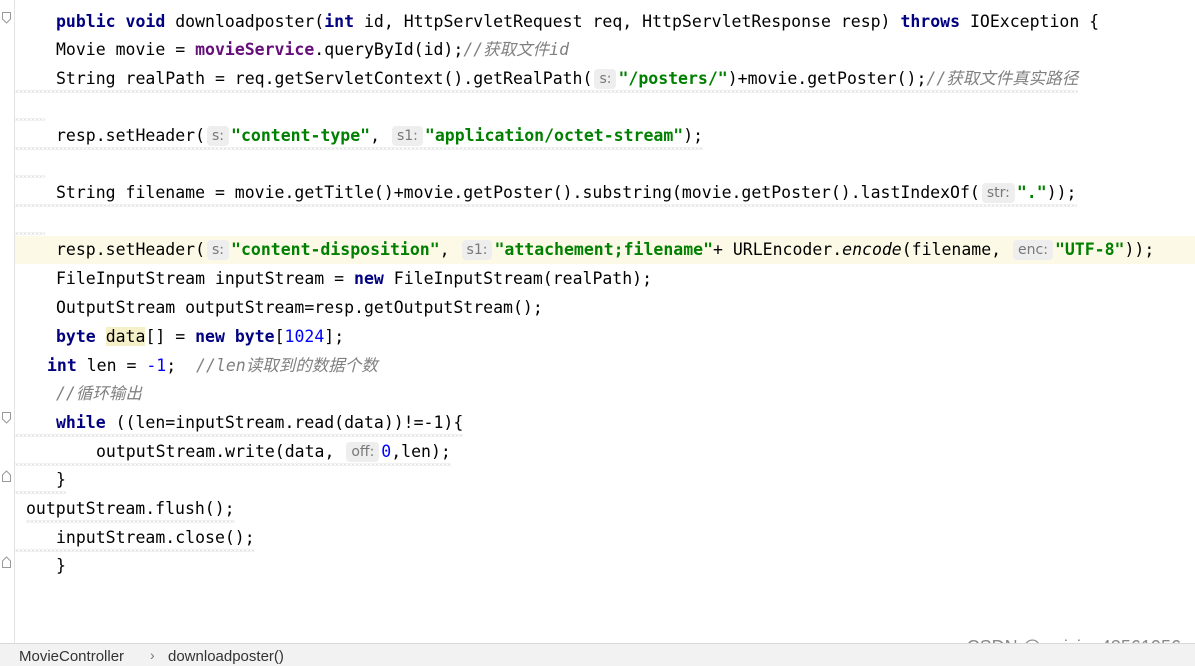 Image resolution: width=1195 pixels, height=666 pixels. Describe the element at coordinates (597, 654) in the screenshot. I see `breadcrumb: MovieController › downloadposter()` at that location.